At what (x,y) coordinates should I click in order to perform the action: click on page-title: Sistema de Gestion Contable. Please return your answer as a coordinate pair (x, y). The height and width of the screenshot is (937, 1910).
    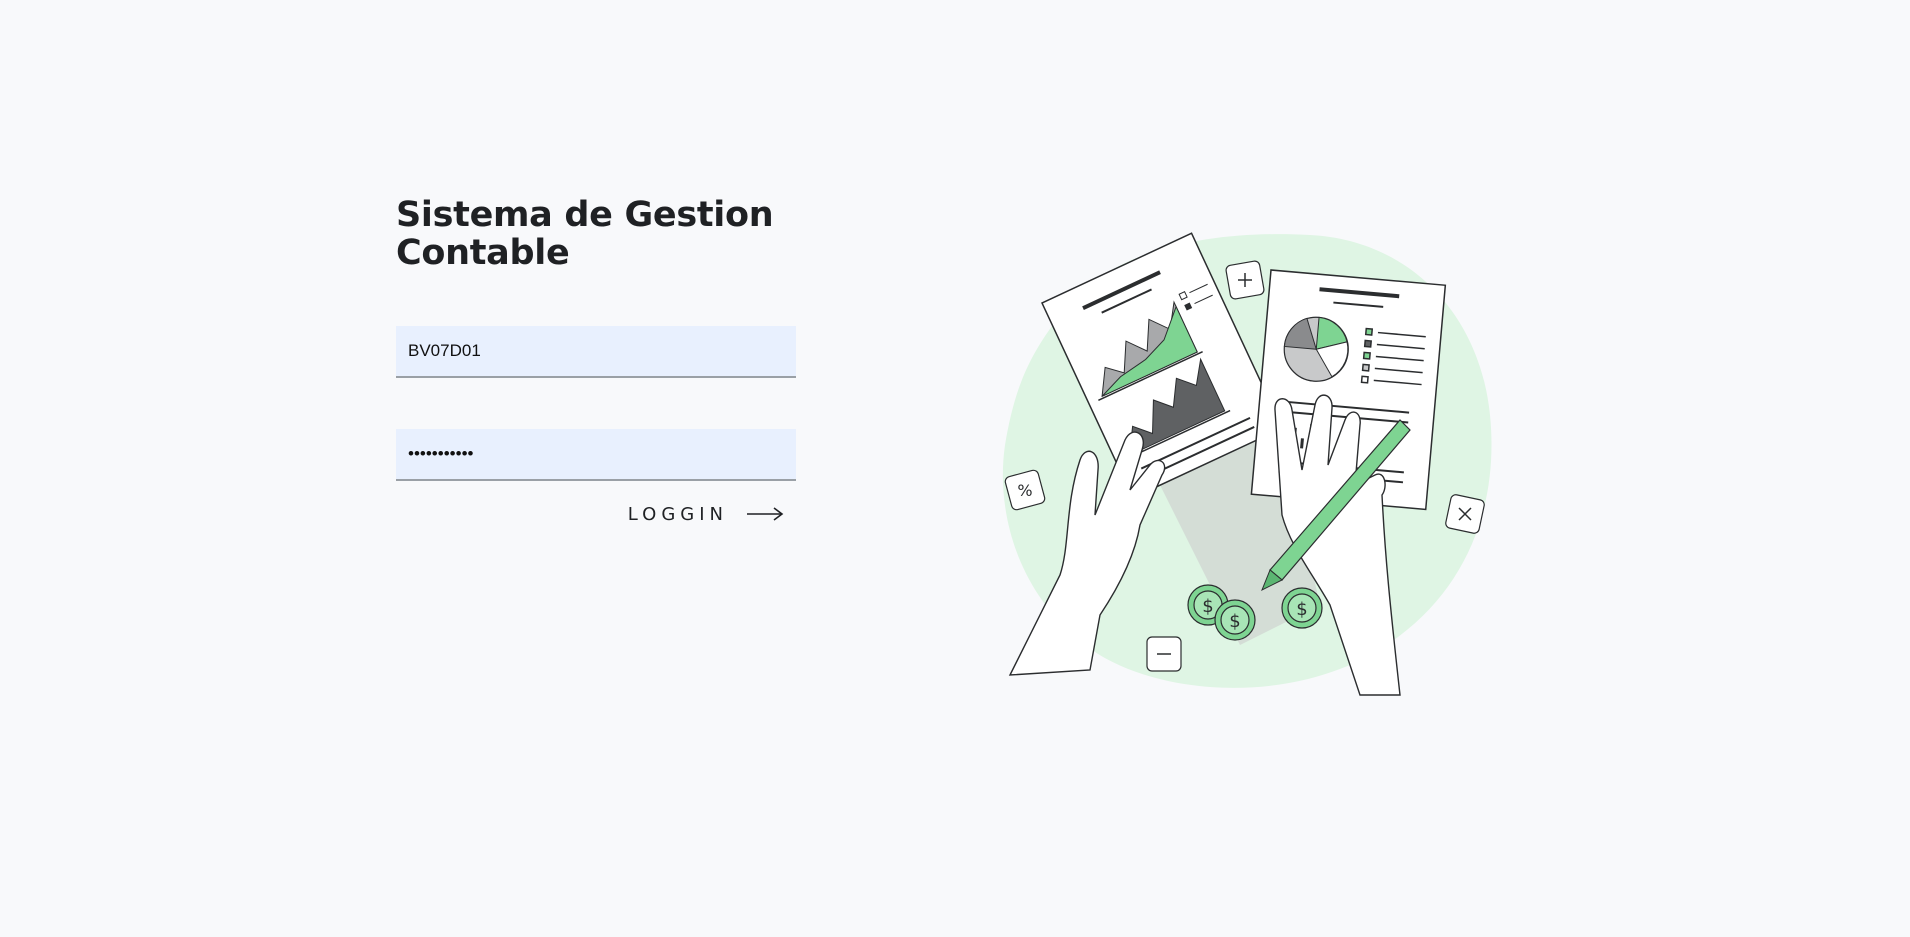
    Looking at the image, I should click on (585, 234).